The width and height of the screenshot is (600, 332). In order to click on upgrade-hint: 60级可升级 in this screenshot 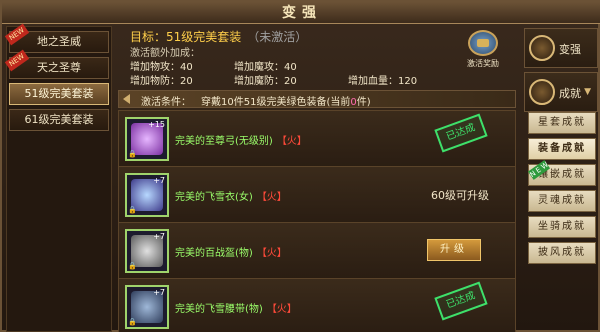, I will do `click(460, 195)`.